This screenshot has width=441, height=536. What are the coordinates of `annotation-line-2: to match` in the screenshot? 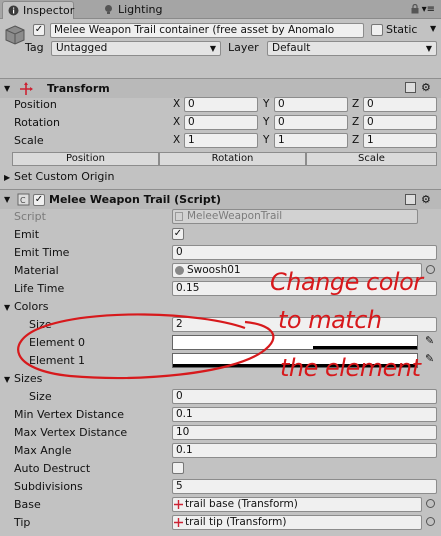 It's located at (330, 320).